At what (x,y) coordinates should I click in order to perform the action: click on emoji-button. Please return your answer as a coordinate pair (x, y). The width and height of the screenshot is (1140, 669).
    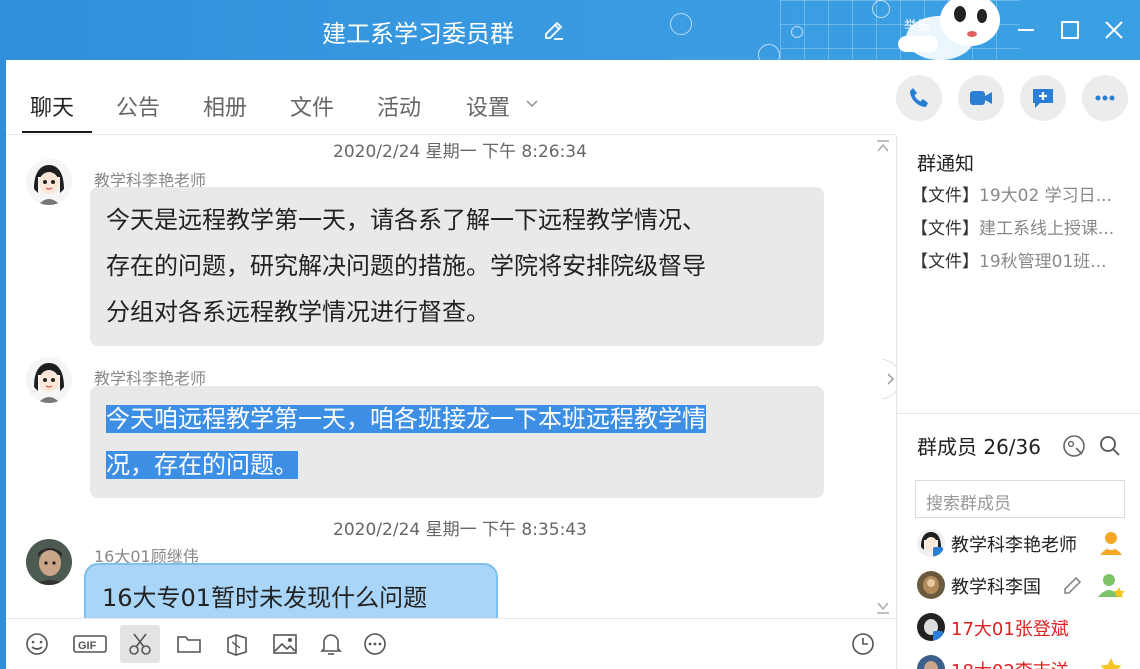
    Looking at the image, I should click on (37, 644).